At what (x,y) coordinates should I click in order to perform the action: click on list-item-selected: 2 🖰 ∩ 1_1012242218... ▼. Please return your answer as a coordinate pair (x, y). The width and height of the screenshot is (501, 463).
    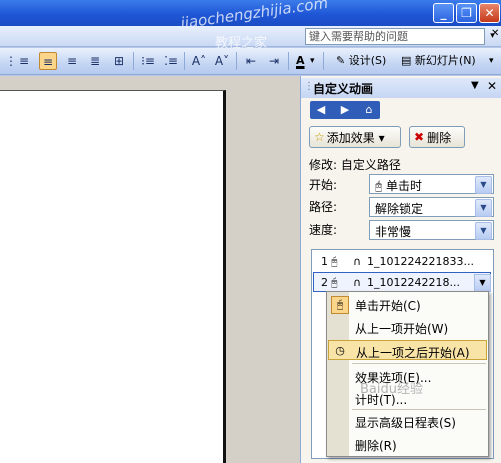
    Looking at the image, I should click on (402, 282).